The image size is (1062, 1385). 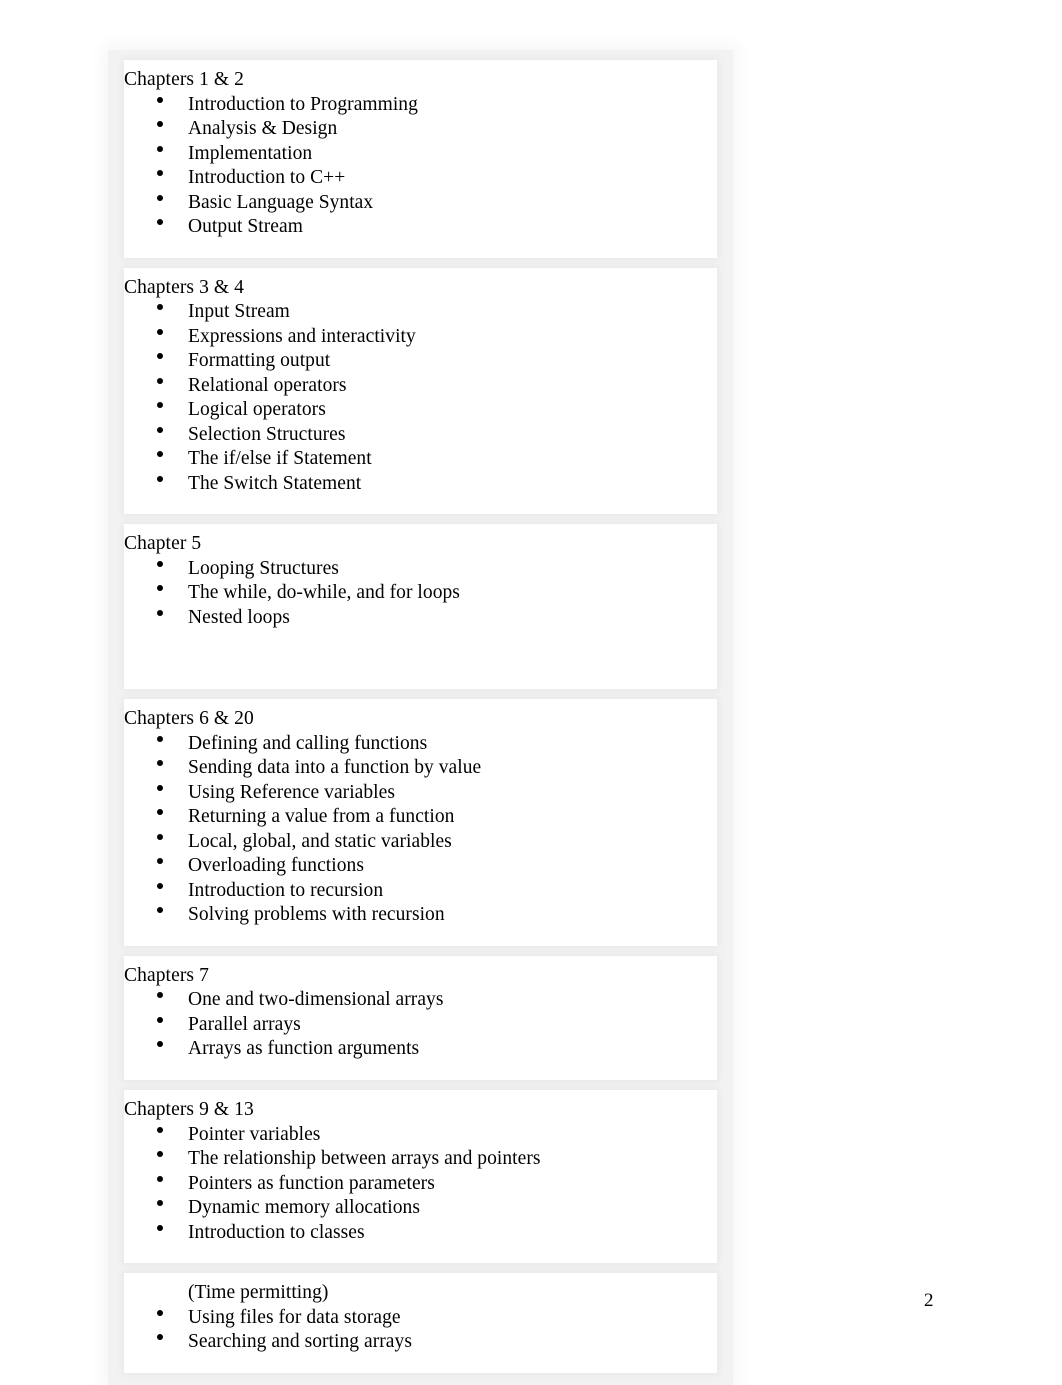 What do you see at coordinates (189, 1109) in the screenshot?
I see `chapter-heading: Chapters 9 & 13` at bounding box center [189, 1109].